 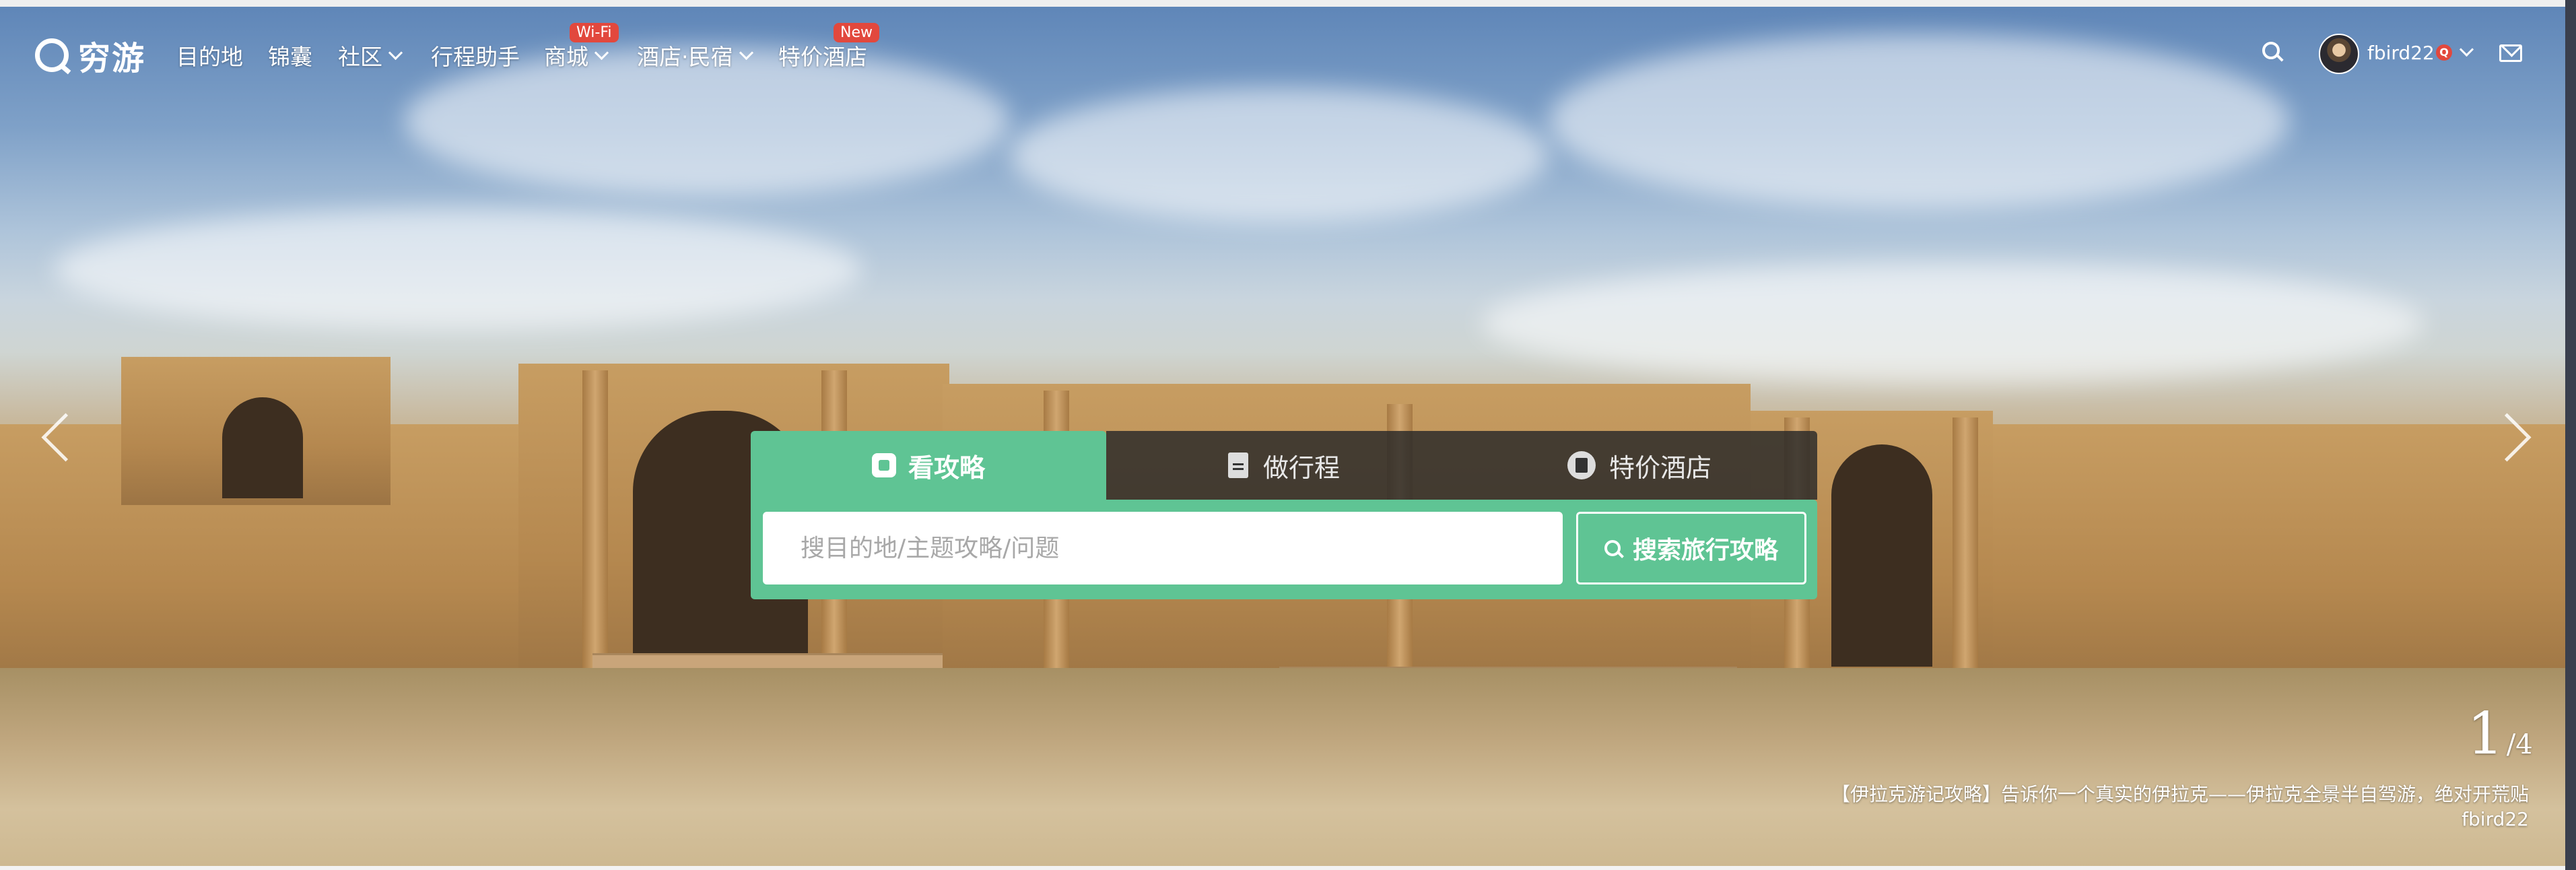 I want to click on tab-hotel-deals: 特价酒店, so click(x=1640, y=465).